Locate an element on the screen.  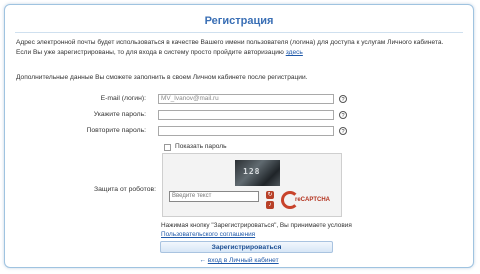
email-label: E-mail (логин): is located at coordinates (123, 98).